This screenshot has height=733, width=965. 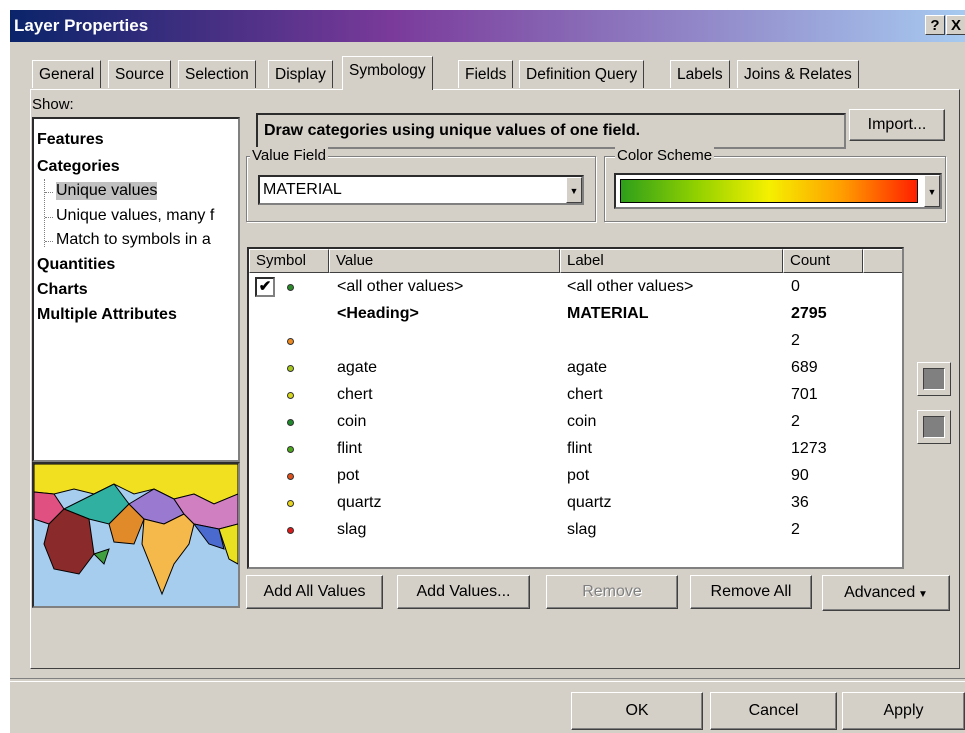 What do you see at coordinates (612, 592) in the screenshot?
I see `remove-button: Remove` at bounding box center [612, 592].